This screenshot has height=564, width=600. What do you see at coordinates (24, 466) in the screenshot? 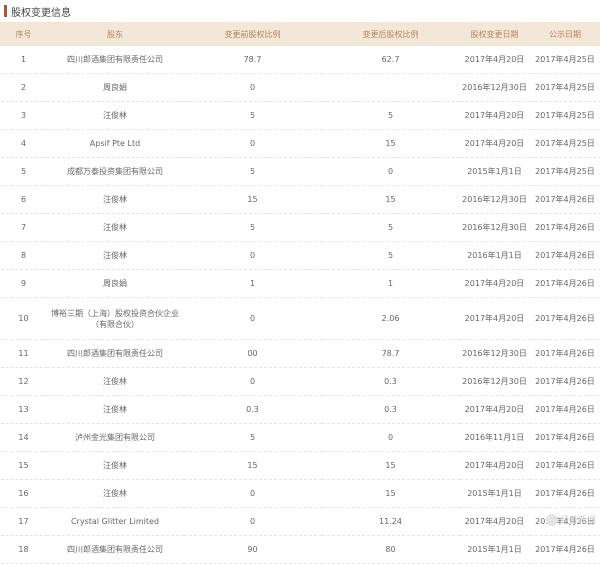
I see `row-index: 15` at bounding box center [24, 466].